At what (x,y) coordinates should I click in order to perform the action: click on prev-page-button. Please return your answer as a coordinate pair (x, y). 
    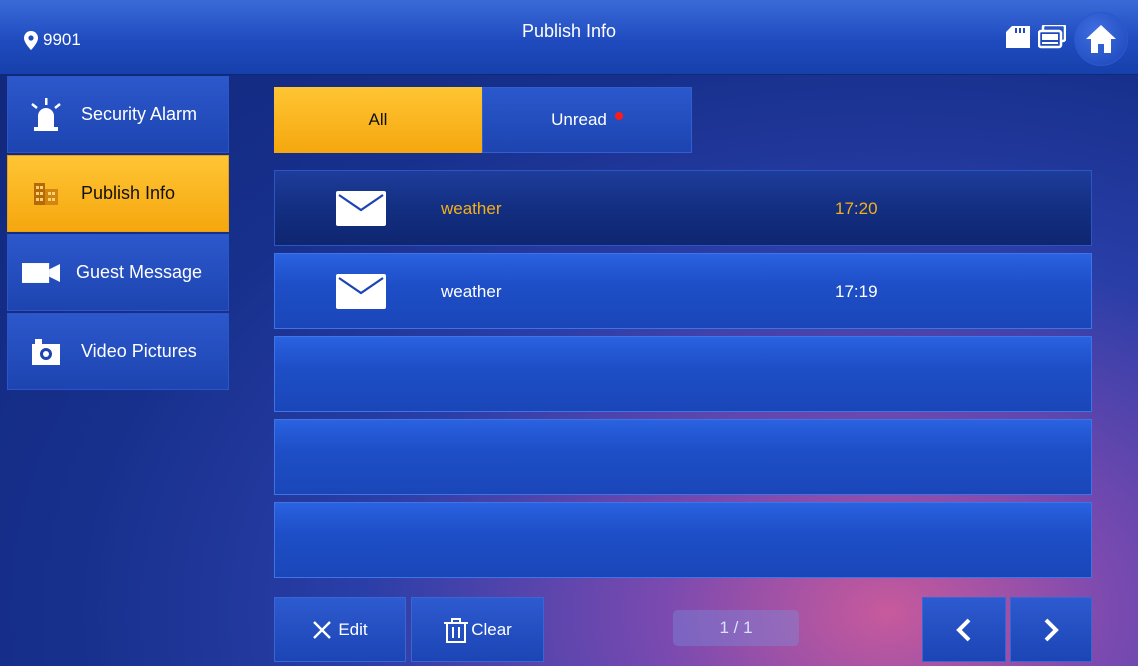
    Looking at the image, I should click on (964, 629).